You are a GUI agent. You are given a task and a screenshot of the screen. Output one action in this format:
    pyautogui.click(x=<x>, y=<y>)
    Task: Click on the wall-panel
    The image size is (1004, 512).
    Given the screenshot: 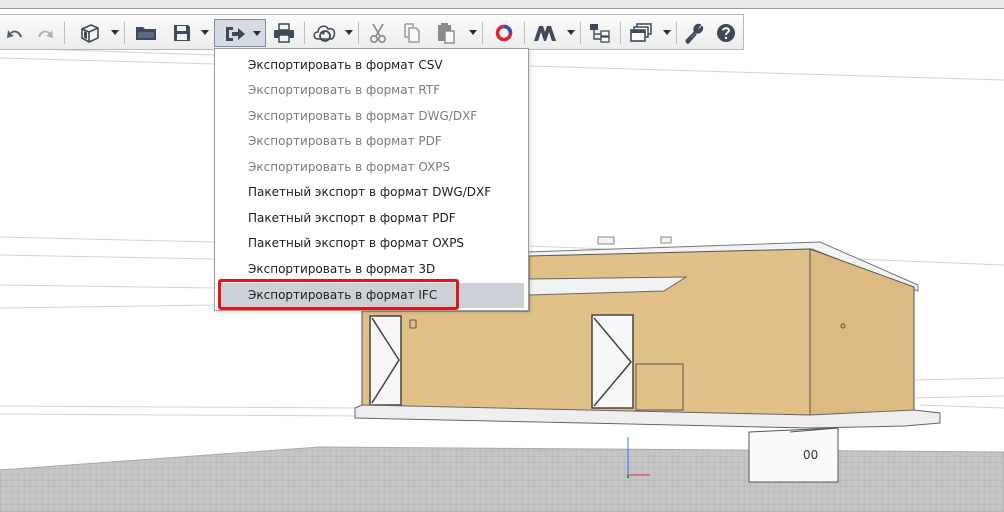 What is the action you would take?
    pyautogui.click(x=659, y=387)
    